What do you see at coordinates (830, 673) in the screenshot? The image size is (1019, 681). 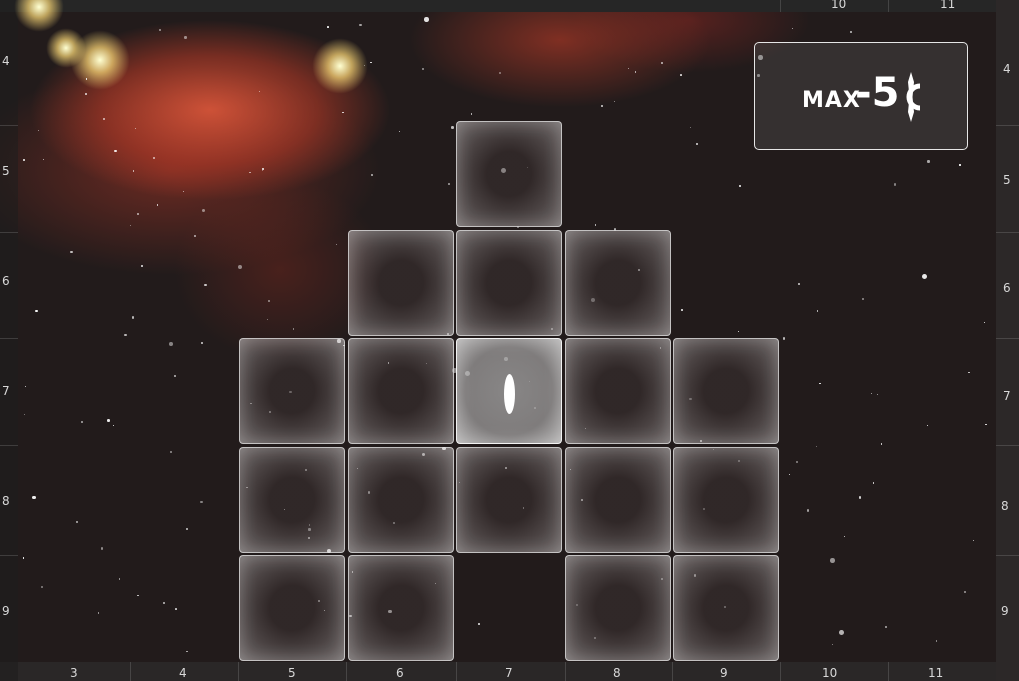 I see `bottom-tick-10: 10` at bounding box center [830, 673].